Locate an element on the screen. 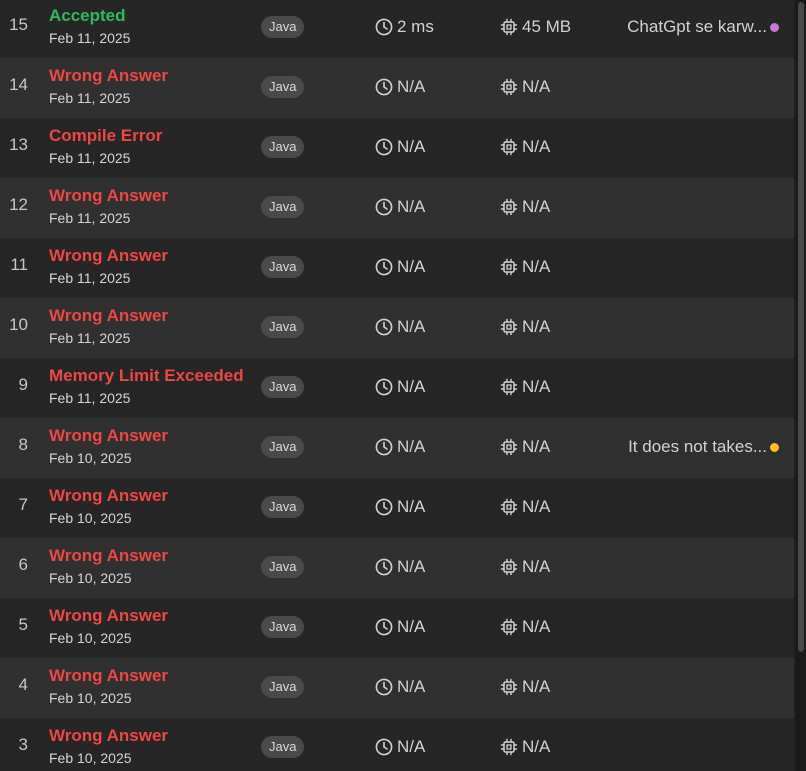 Image resolution: width=806 pixels, height=771 pixels. submission-index: 4 is located at coordinates (23, 684).